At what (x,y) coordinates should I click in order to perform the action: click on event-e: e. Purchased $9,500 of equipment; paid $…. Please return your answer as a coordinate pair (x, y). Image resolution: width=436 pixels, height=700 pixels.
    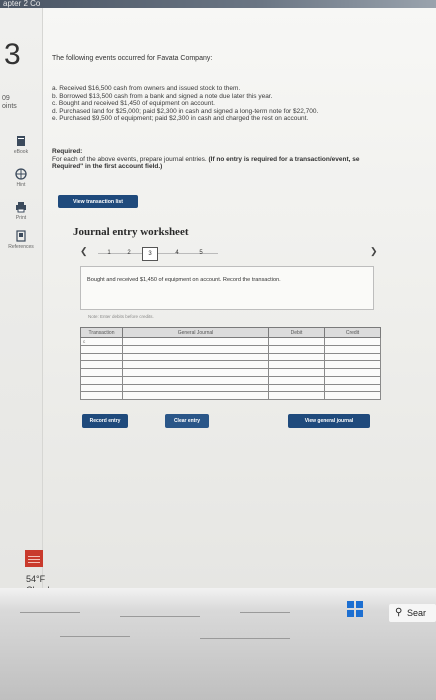
    Looking at the image, I should click on (180, 119).